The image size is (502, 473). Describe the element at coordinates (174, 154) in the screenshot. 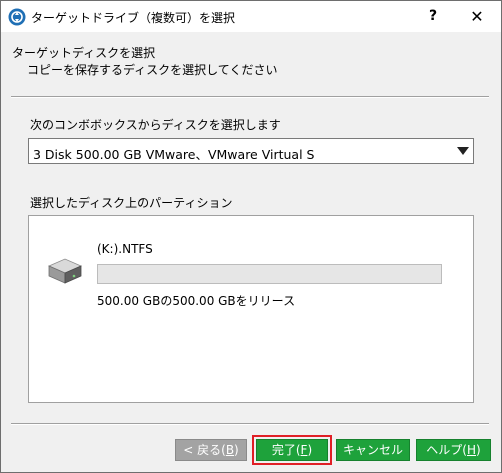

I see `disk-combobox-value: 3 Disk 500.00 GB VMware、VMware Virtual S` at that location.